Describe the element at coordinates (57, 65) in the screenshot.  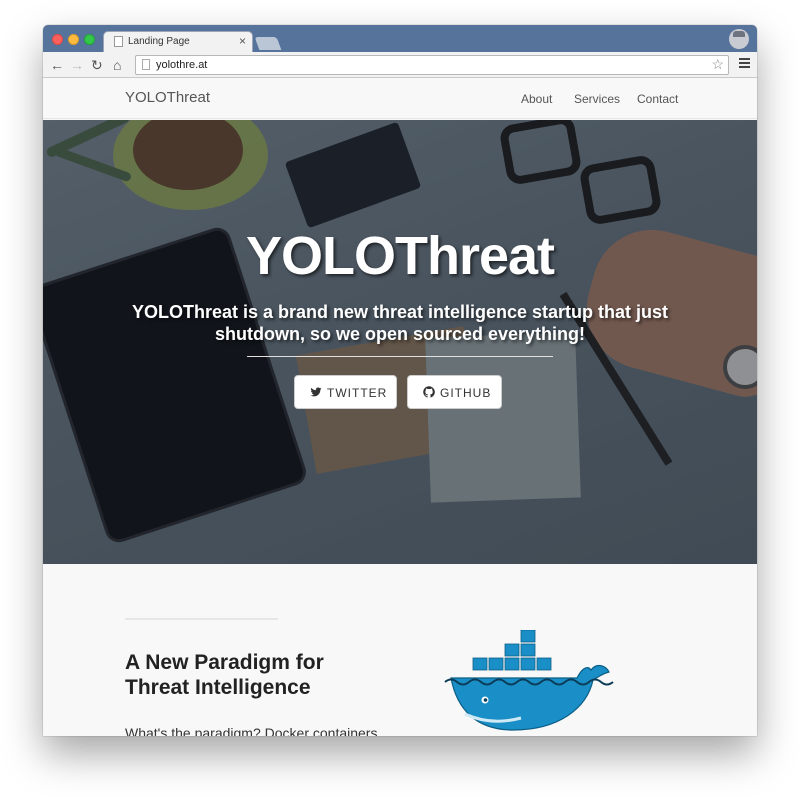
I see `back-arrow-icon: ←` at that location.